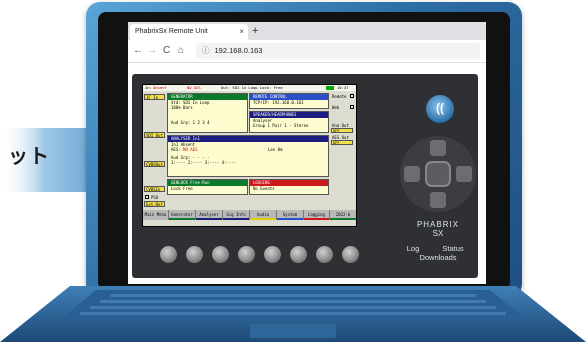 This screenshot has width=586, height=342. Describe the element at coordinates (148, 87) in the screenshot. I see `status-in-label: In:` at that location.